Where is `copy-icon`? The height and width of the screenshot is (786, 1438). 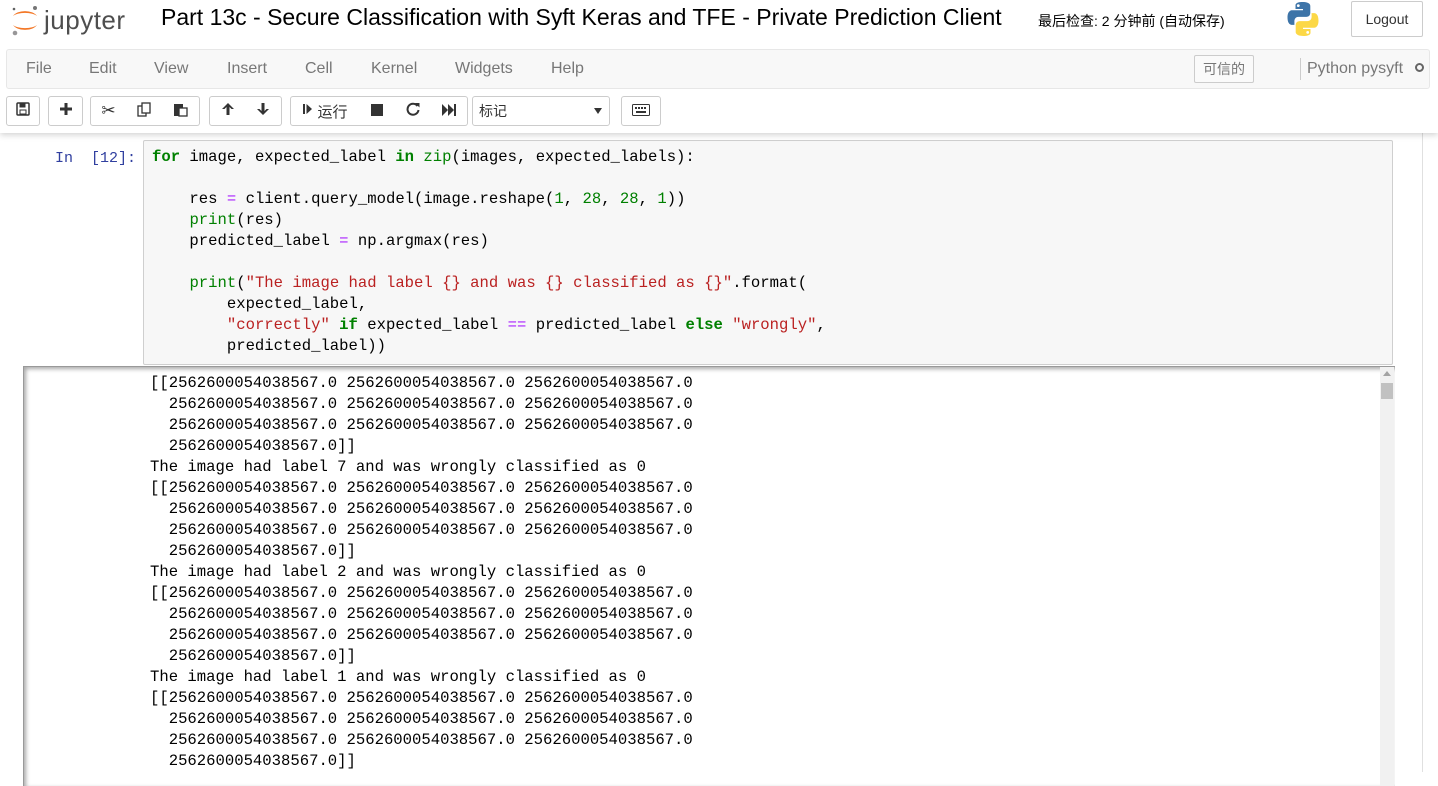 copy-icon is located at coordinates (144, 111).